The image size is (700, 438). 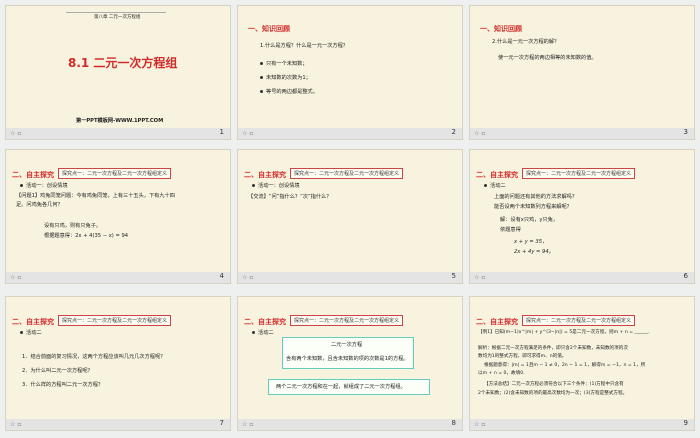 What do you see at coordinates (86, 236) in the screenshot?
I see `equation-line: 根据题意得：2x + 4(35 − x) = 94` at bounding box center [86, 236].